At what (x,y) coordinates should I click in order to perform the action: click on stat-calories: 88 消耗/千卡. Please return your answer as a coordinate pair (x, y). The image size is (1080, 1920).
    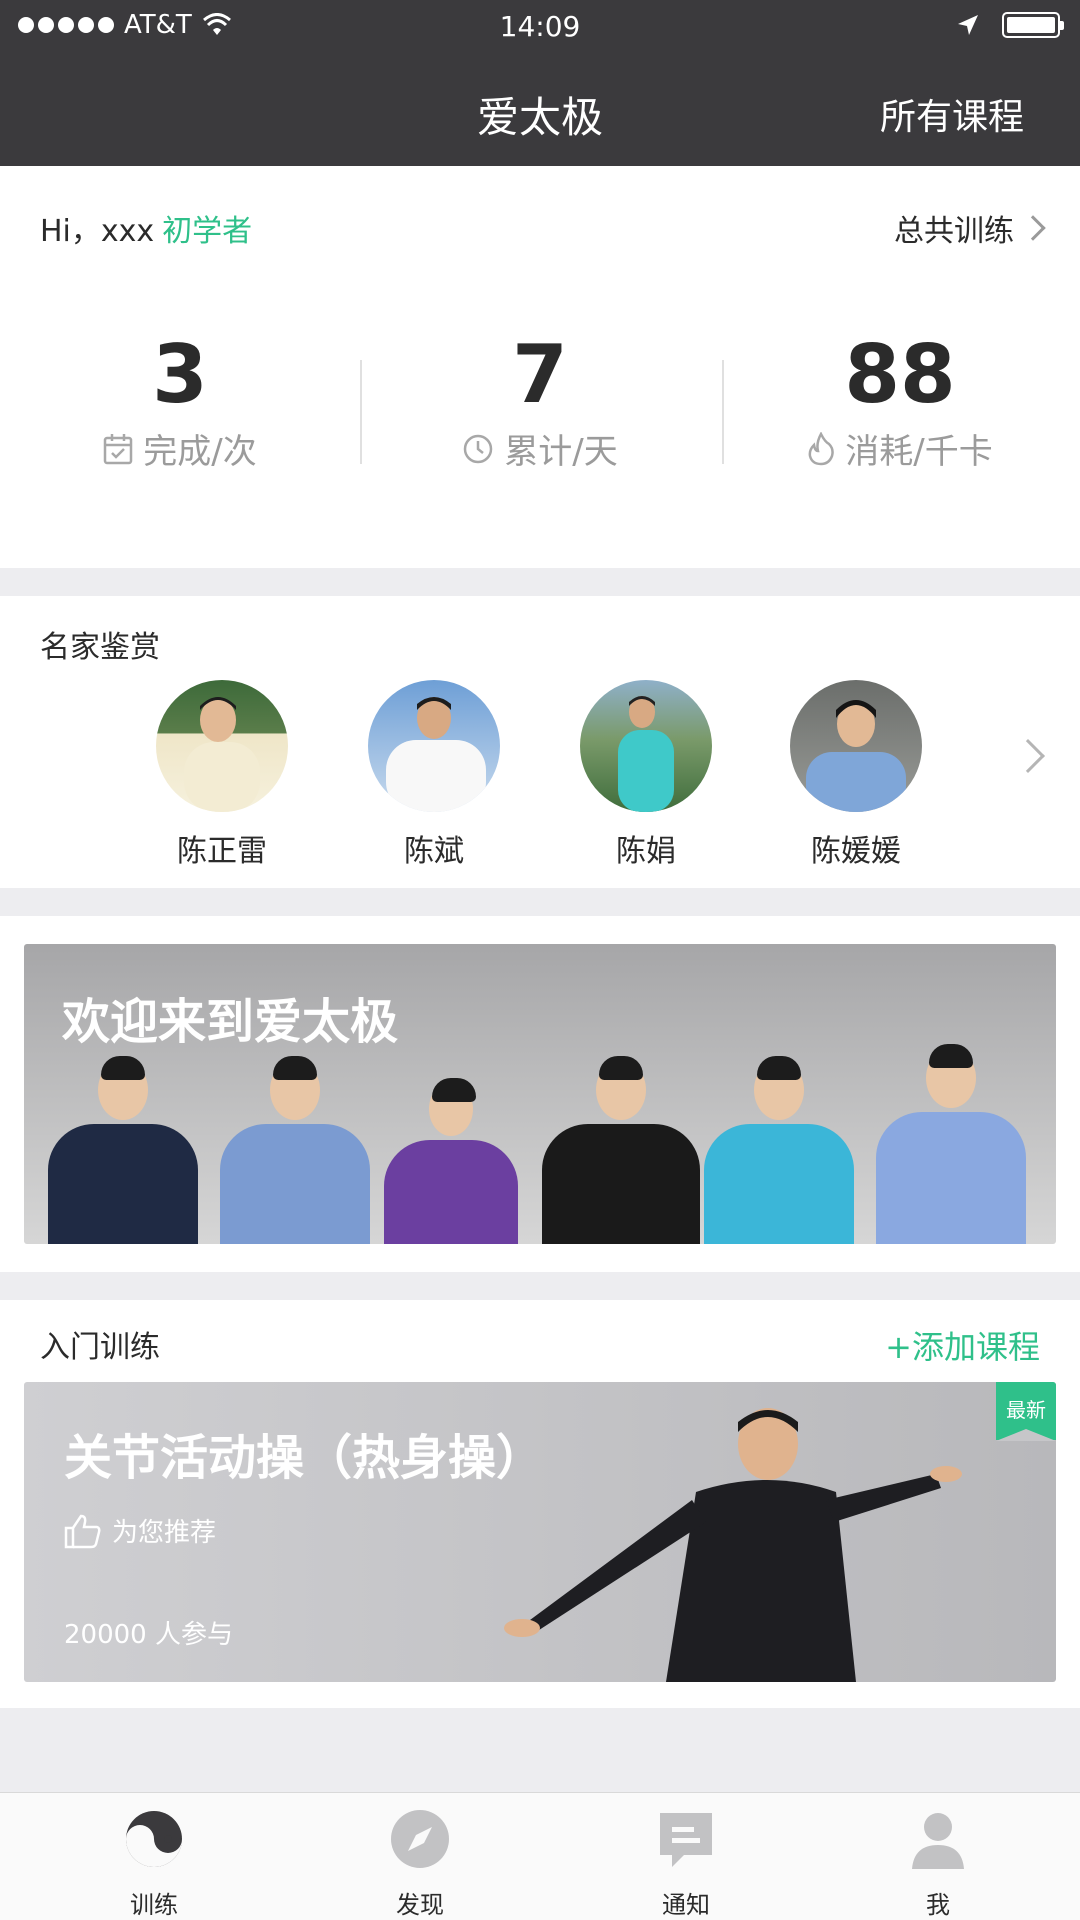
    Looking at the image, I should click on (900, 401).